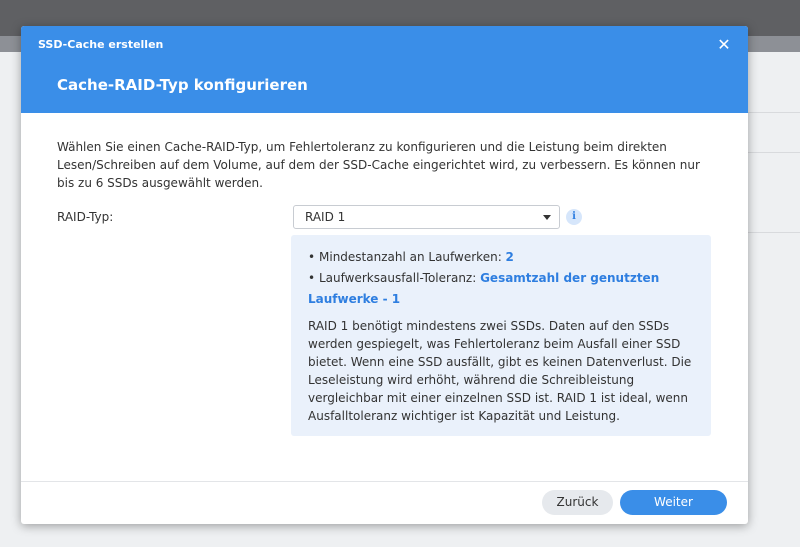 This screenshot has width=800, height=547. What do you see at coordinates (574, 217) in the screenshot?
I see `info-icon: i` at bounding box center [574, 217].